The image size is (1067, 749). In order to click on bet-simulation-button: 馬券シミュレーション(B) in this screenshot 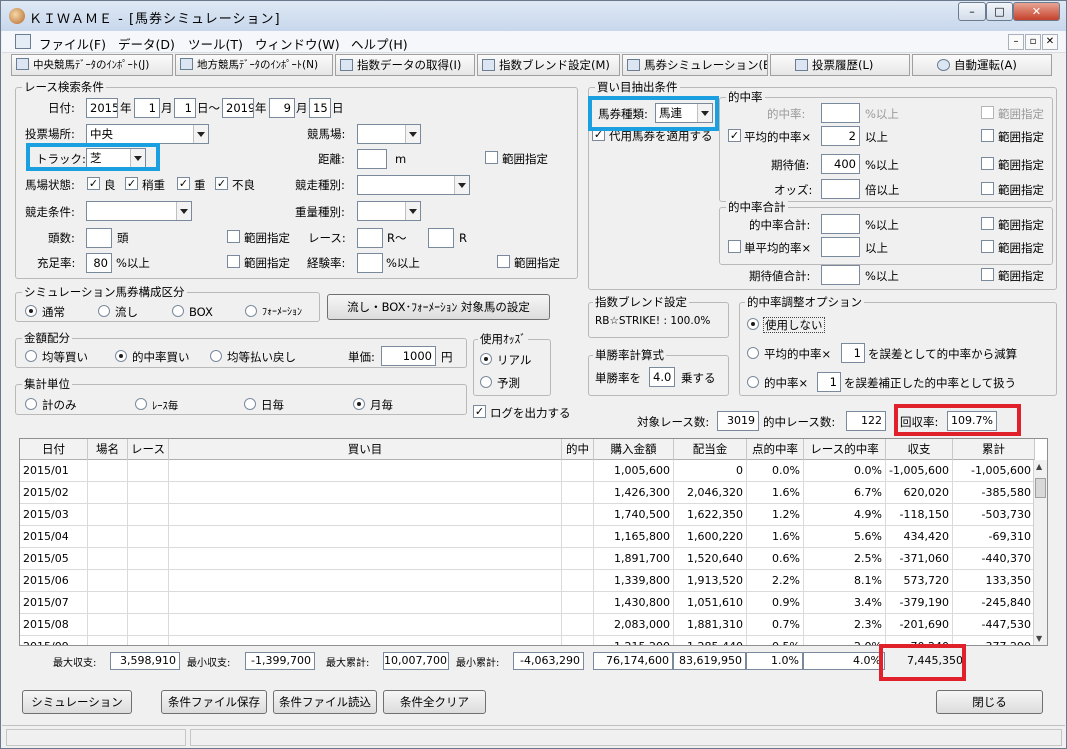, I will do `click(695, 65)`.